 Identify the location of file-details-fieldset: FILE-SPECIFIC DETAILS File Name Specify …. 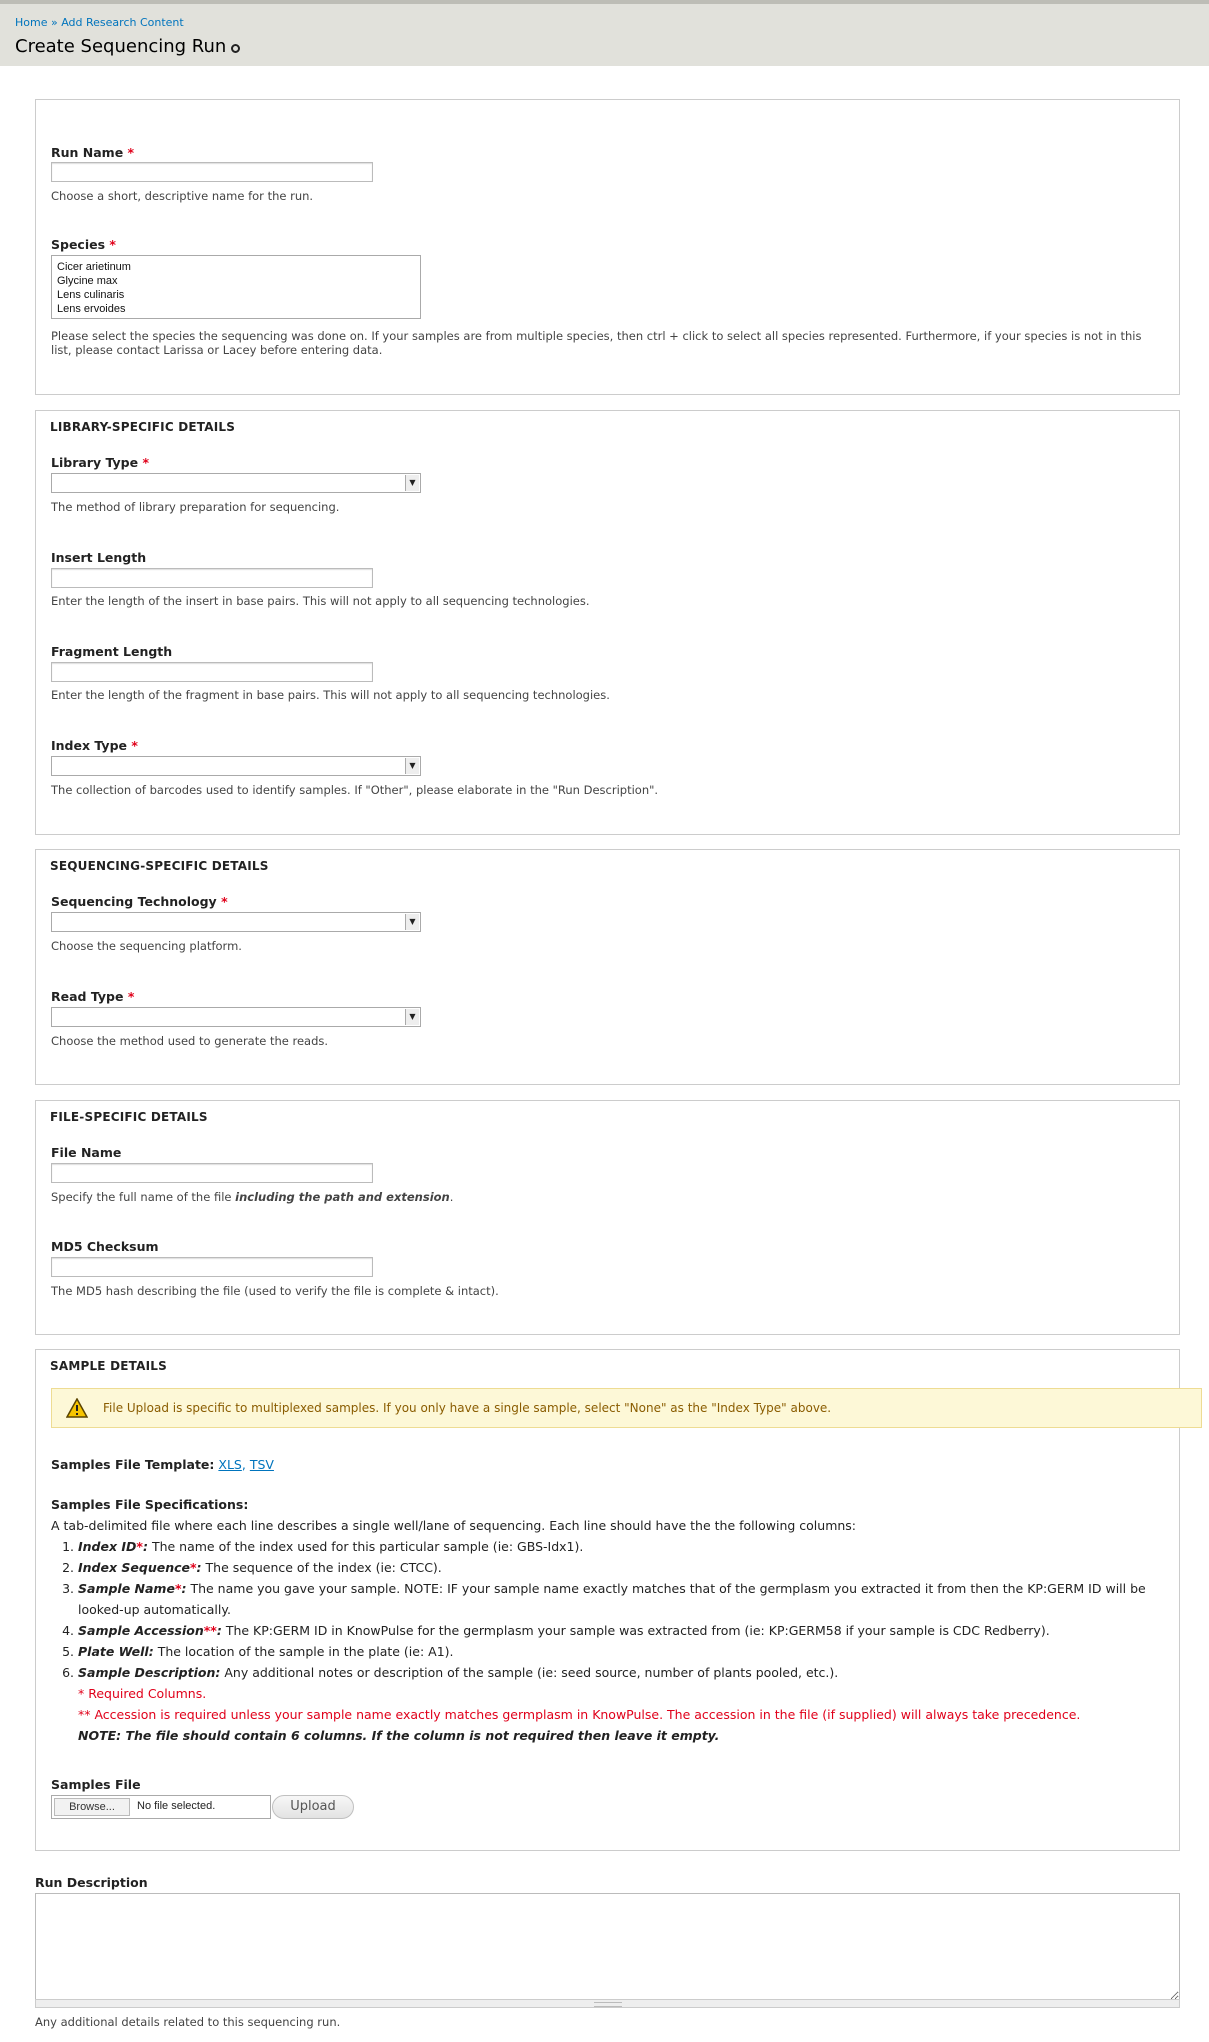
(607, 1217).